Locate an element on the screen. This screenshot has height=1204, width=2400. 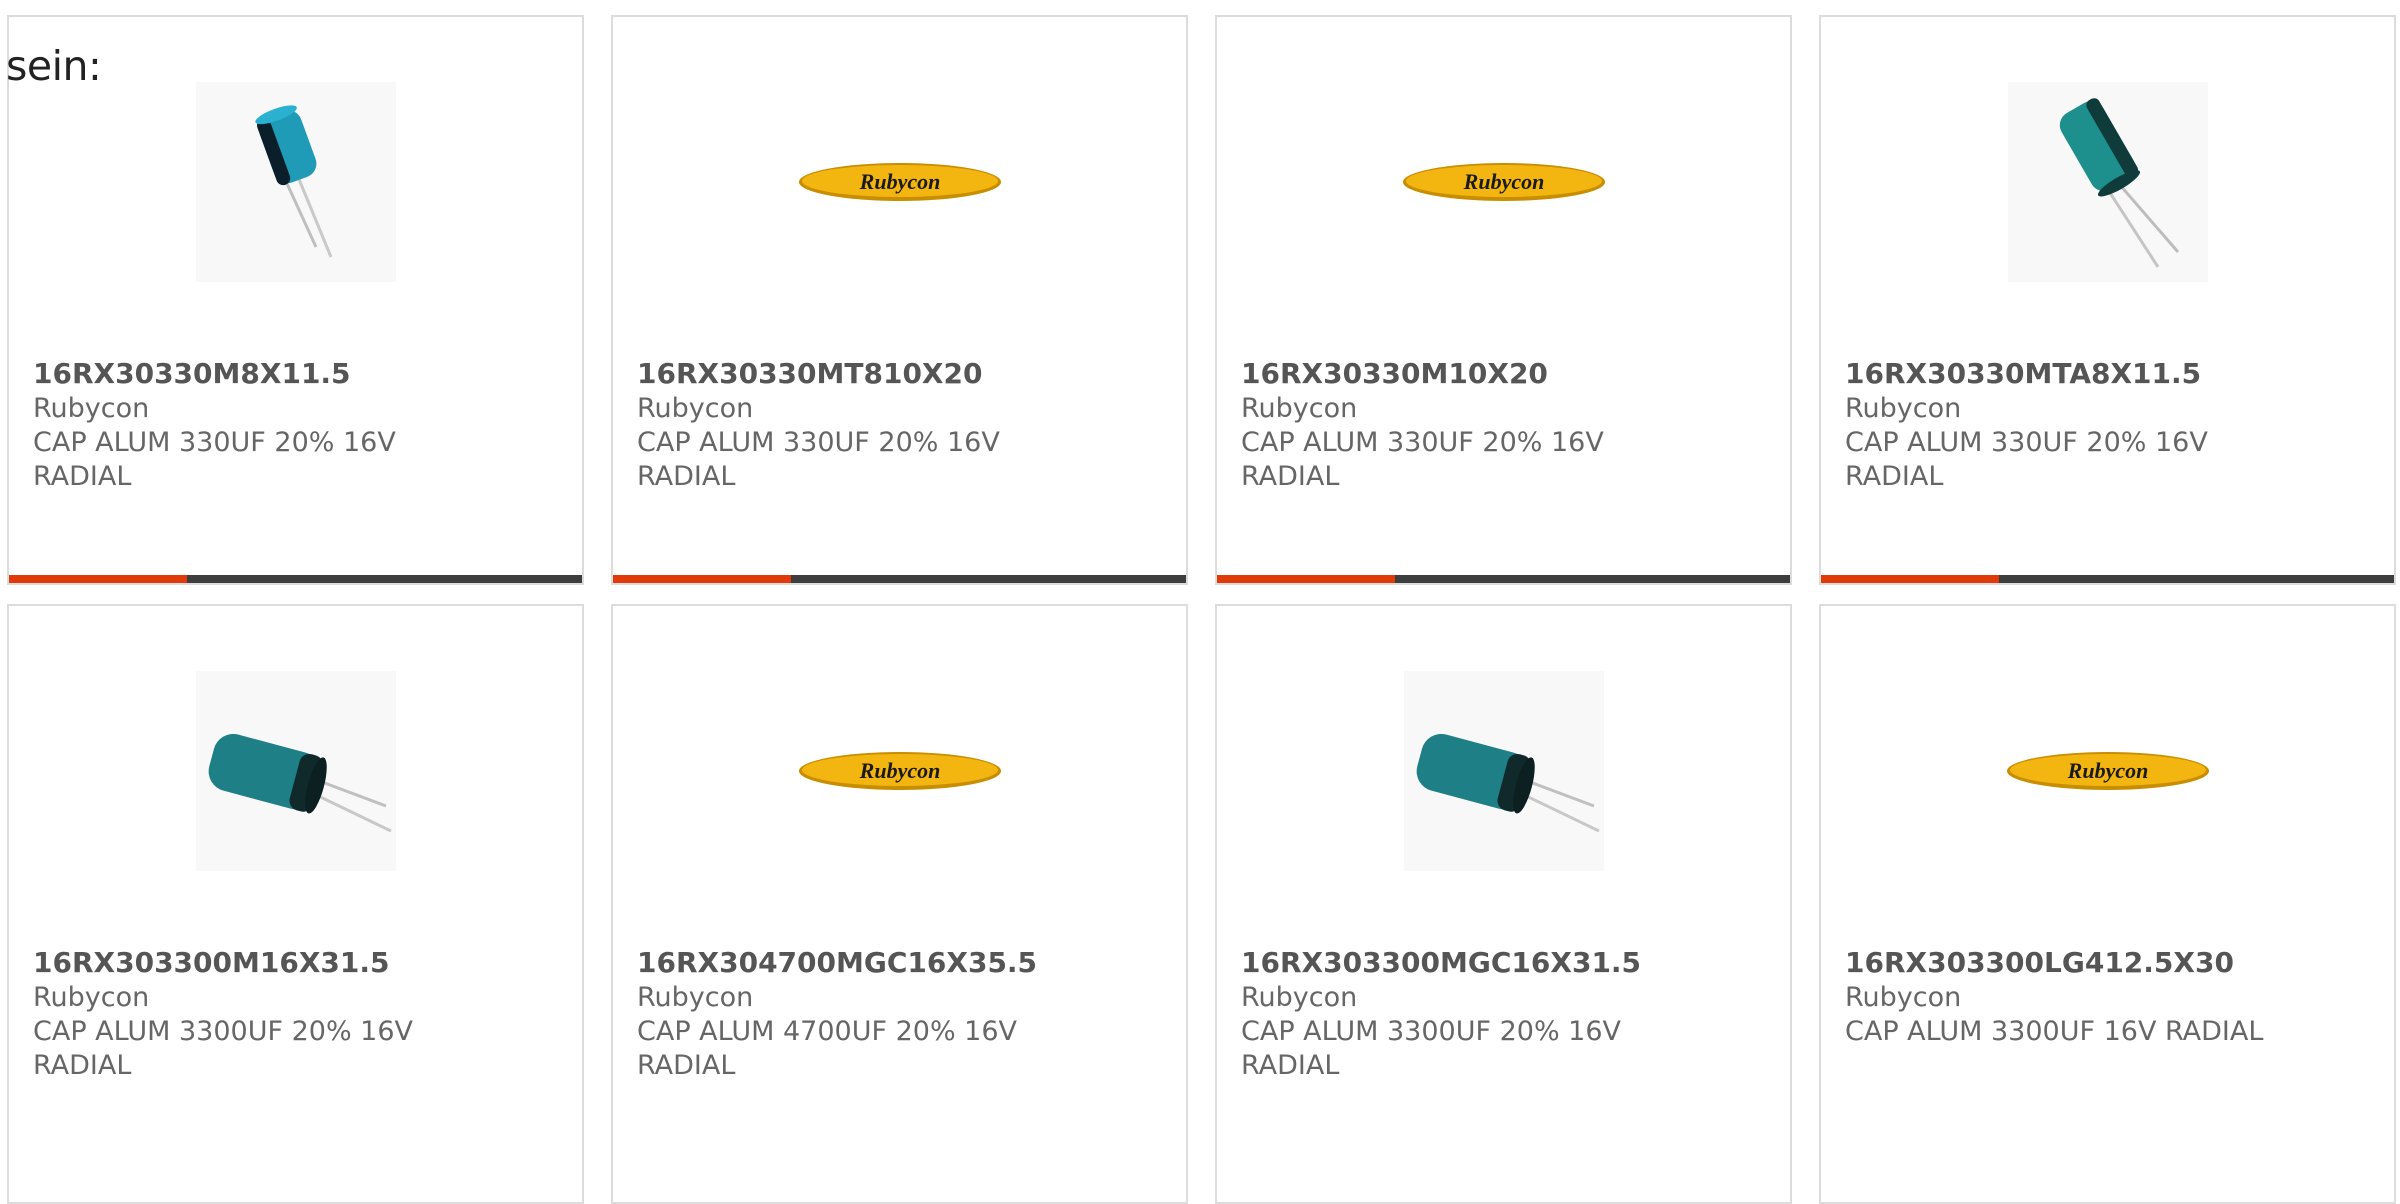
capacitor-green-icon is located at coordinates (2107, 182).